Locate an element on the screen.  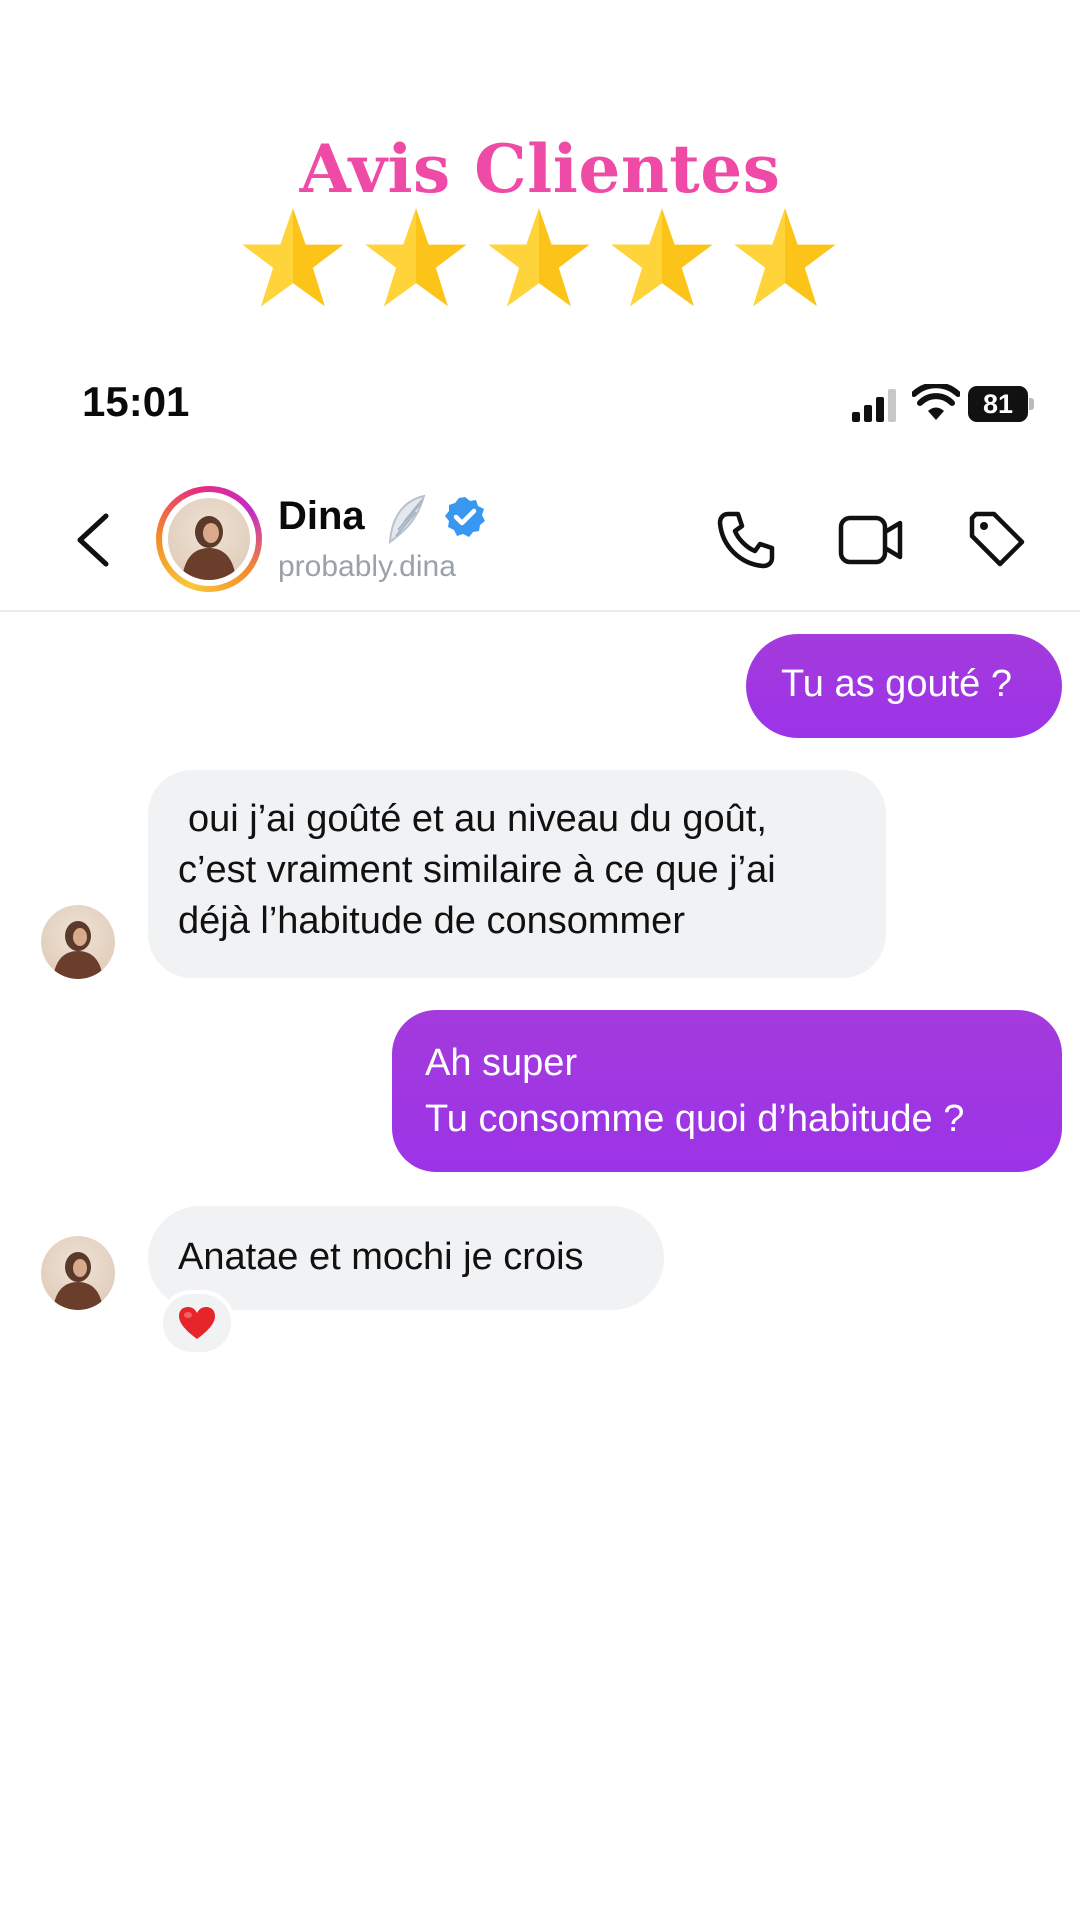
rating-stars is located at coordinates (540, 260).